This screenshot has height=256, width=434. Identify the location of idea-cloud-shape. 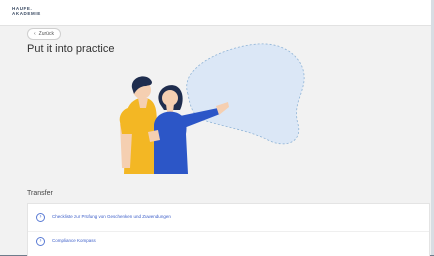
(245, 94).